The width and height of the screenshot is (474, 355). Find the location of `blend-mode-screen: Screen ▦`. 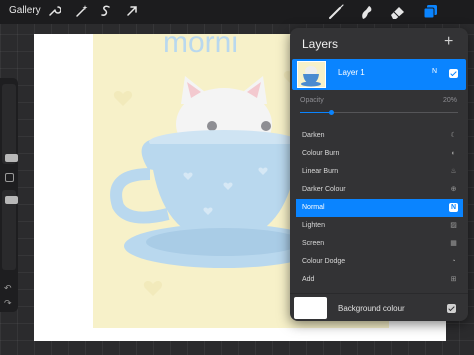

blend-mode-screen: Screen ▦ is located at coordinates (379, 244).